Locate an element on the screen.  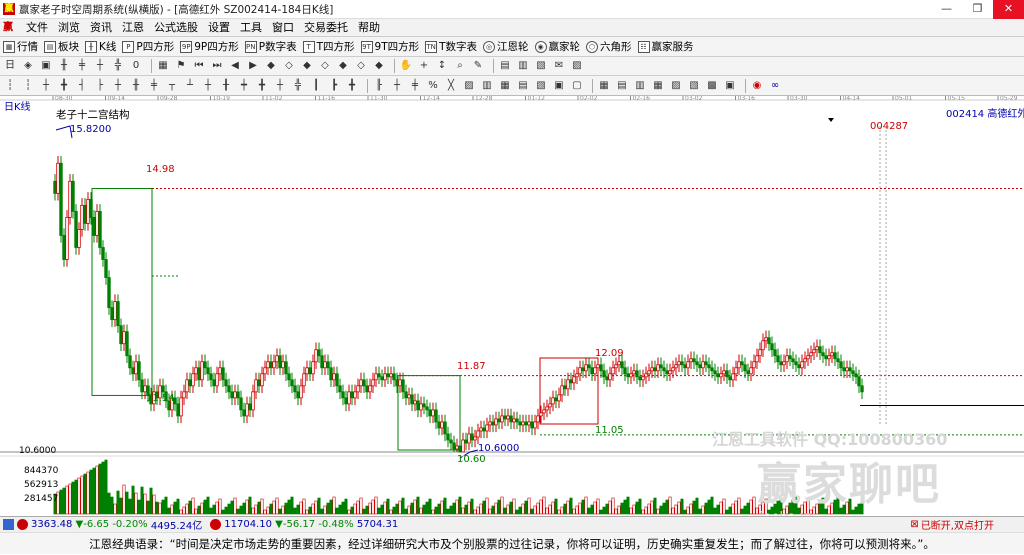
arrow-icon: ↕ is located at coordinates (442, 66).